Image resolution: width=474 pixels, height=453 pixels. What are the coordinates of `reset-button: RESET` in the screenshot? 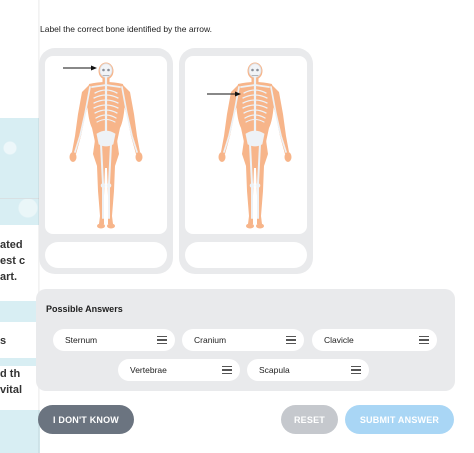 It's located at (309, 419).